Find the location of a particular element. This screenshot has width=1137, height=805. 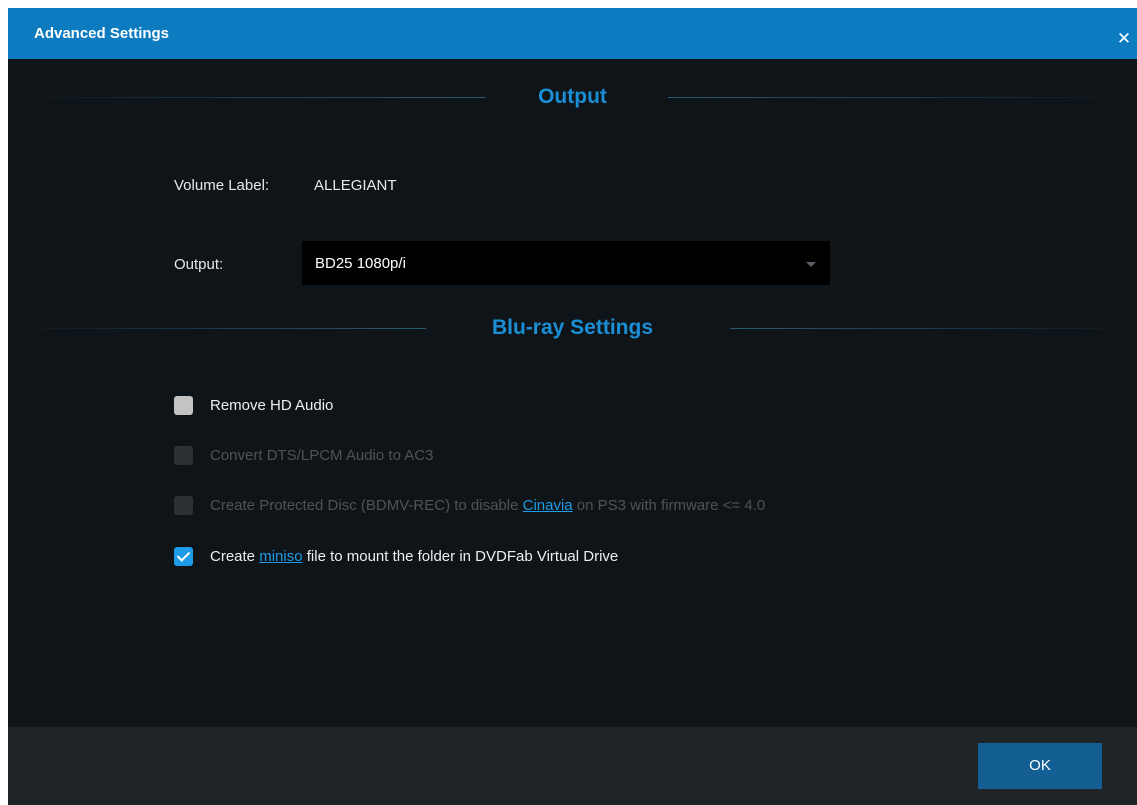

dialog-footer: OK is located at coordinates (572, 766).